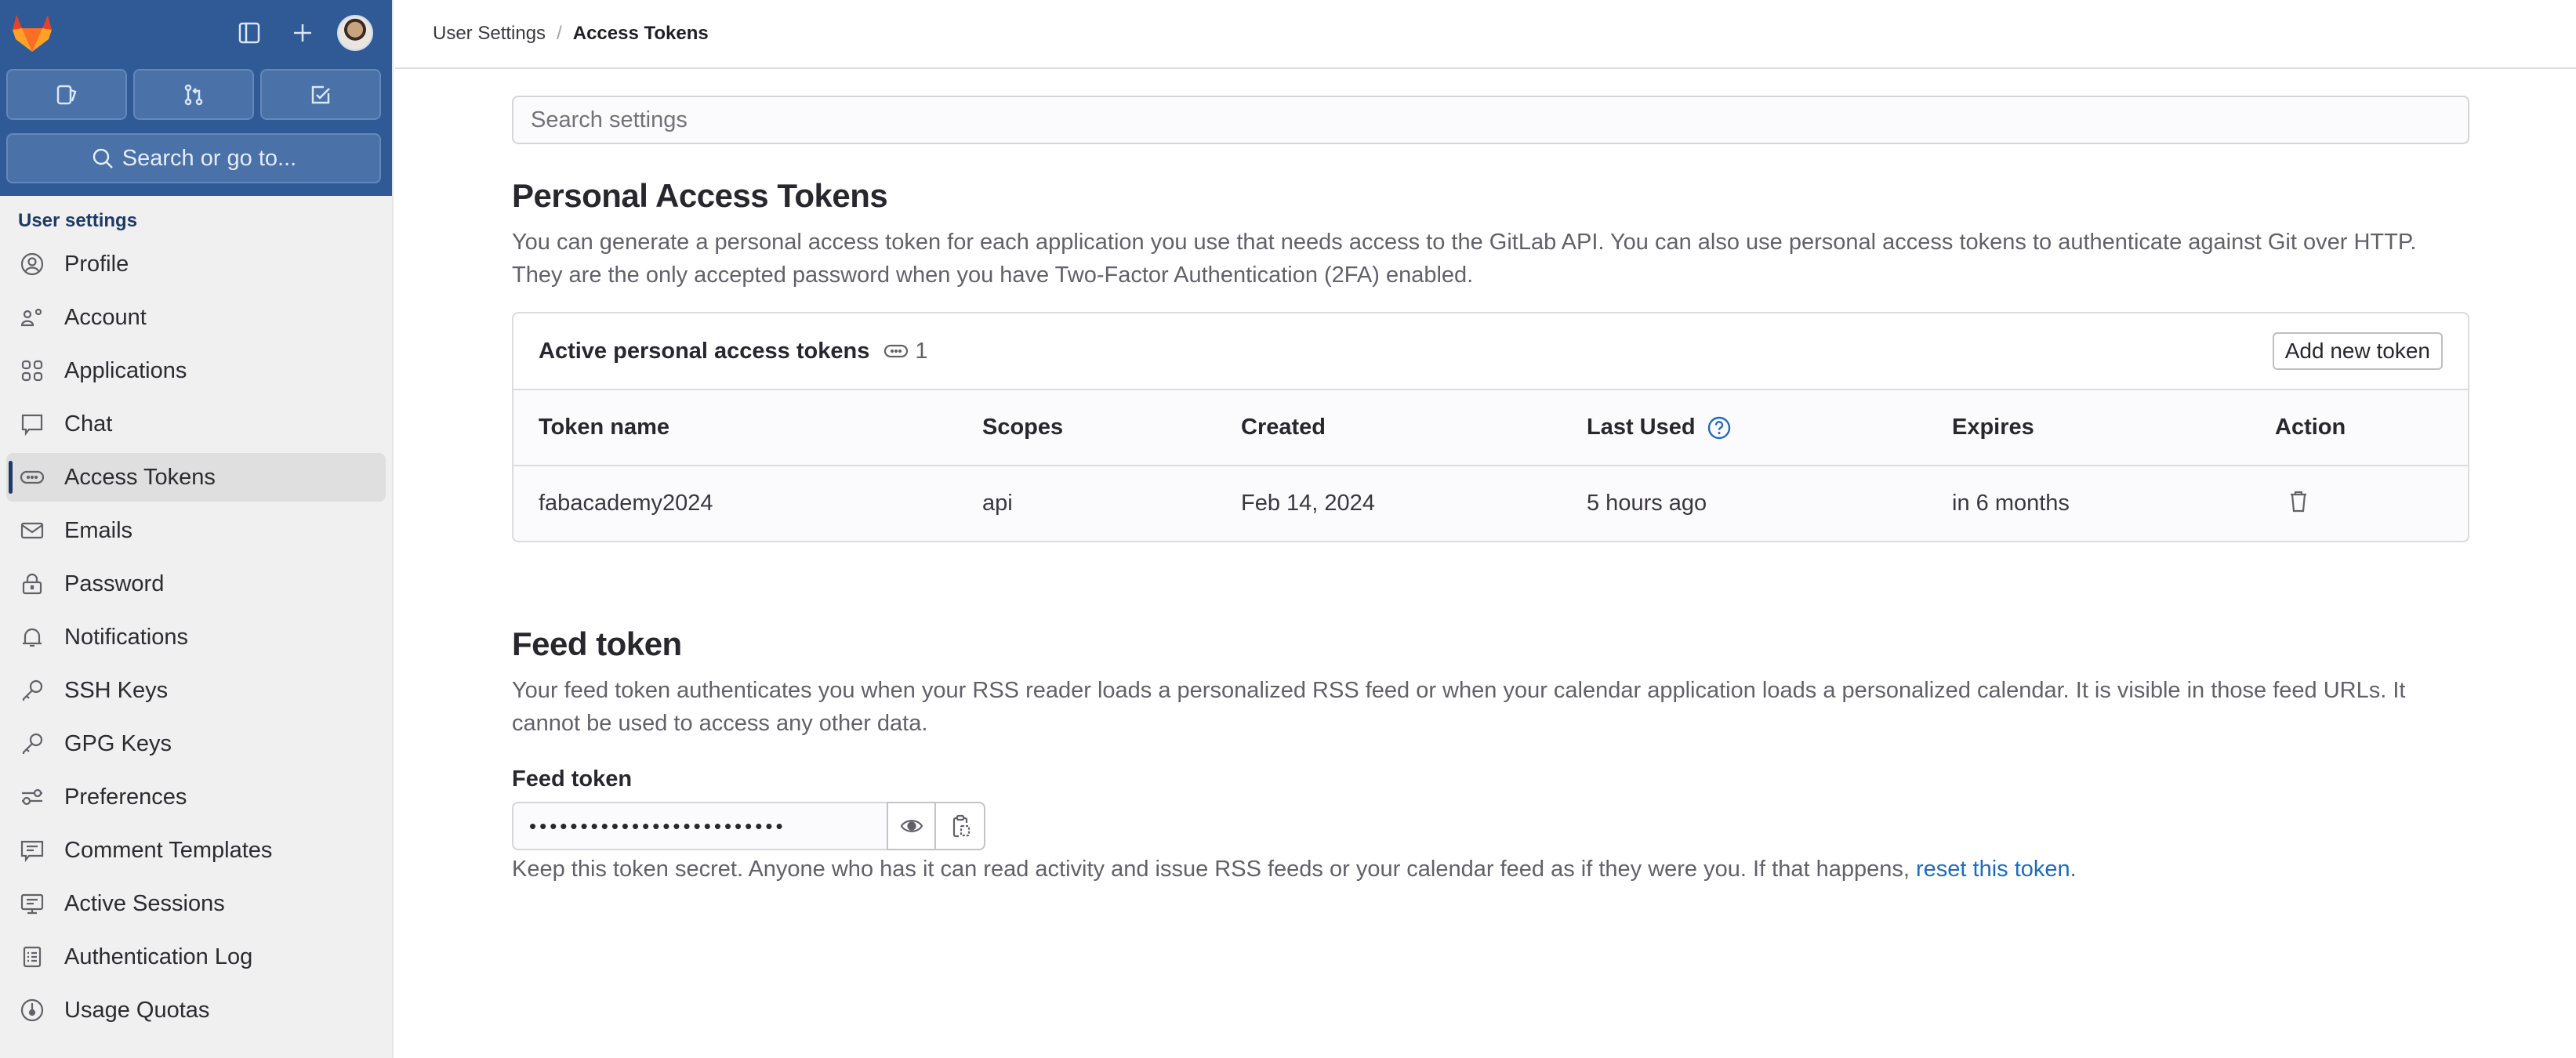  What do you see at coordinates (720, 723) in the screenshot?
I see `feed-description-line2: cannot be used to access any other data.` at bounding box center [720, 723].